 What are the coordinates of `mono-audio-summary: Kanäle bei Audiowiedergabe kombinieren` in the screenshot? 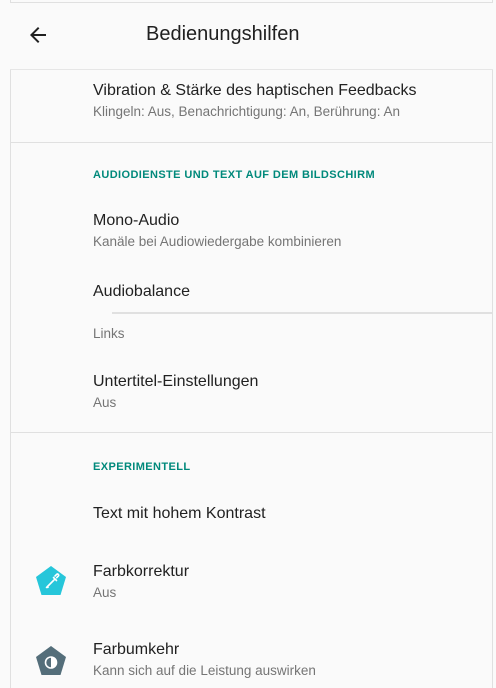 It's located at (217, 241).